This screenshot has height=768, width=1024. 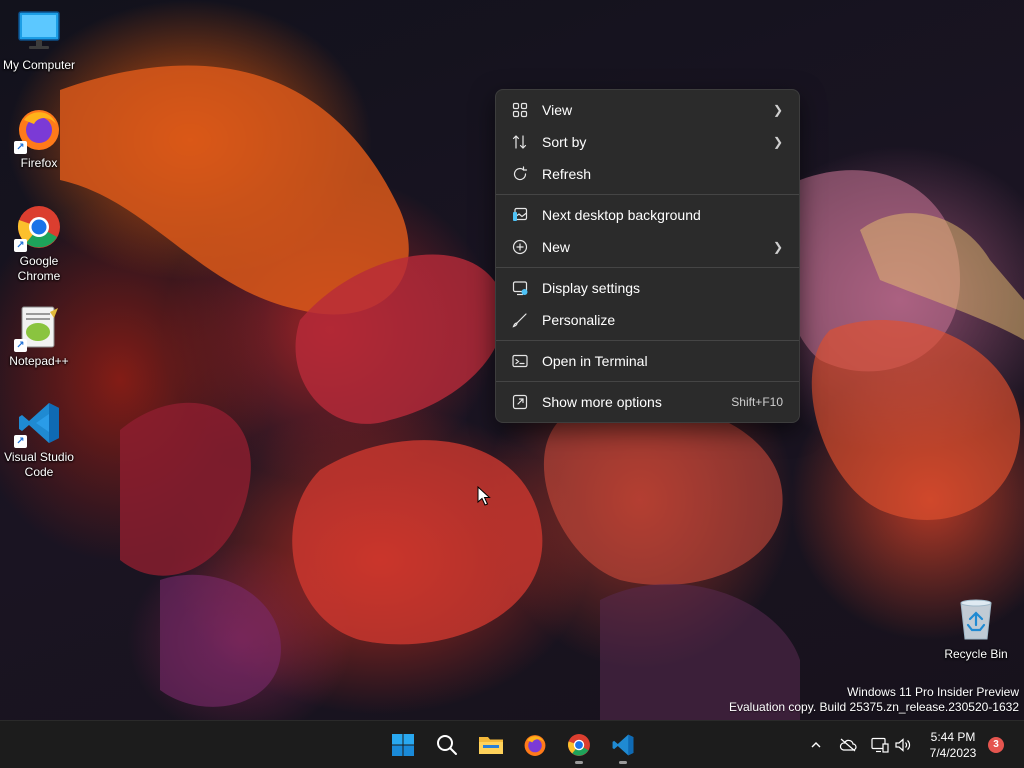 What do you see at coordinates (621, 215) in the screenshot?
I see `menu-item-label: Next desktop background` at bounding box center [621, 215].